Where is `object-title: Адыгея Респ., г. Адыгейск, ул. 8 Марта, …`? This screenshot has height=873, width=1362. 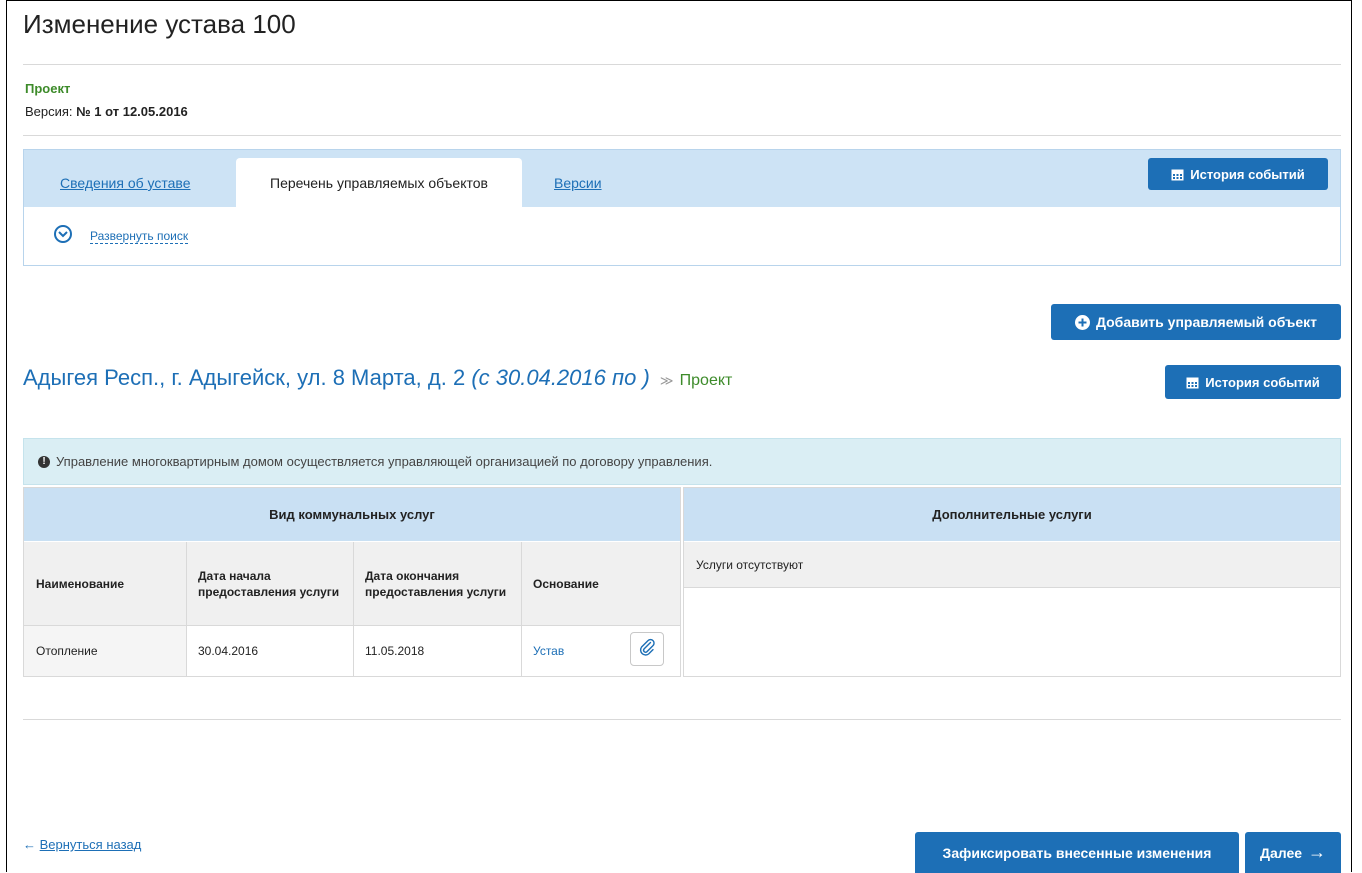 object-title: Адыгея Респ., г. Адыгейск, ул. 8 Марта, … is located at coordinates (377, 378).